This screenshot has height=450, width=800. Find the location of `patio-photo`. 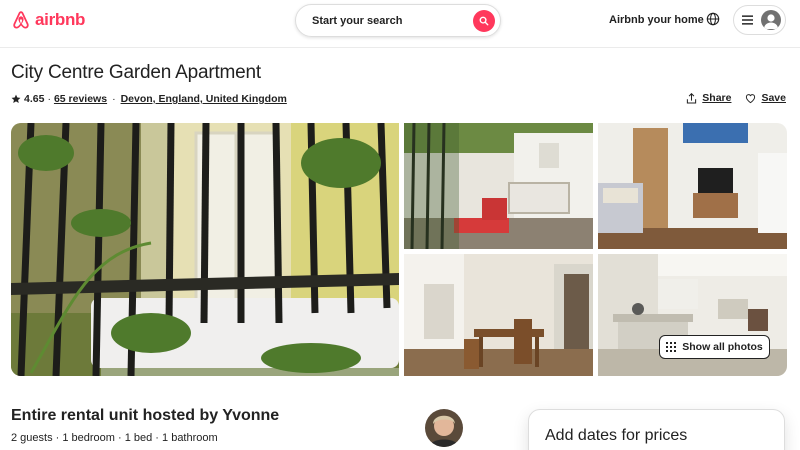

patio-photo is located at coordinates (498, 186).